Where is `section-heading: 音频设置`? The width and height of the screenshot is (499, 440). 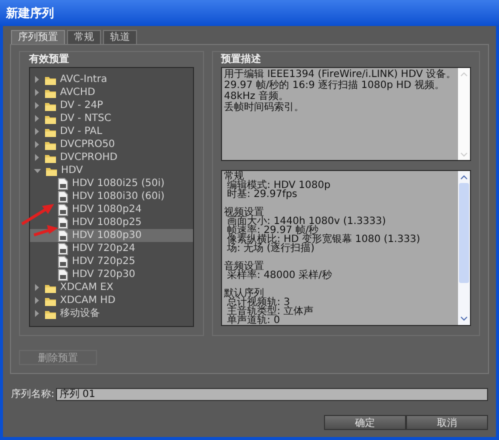 section-heading: 音频设置 is located at coordinates (244, 266).